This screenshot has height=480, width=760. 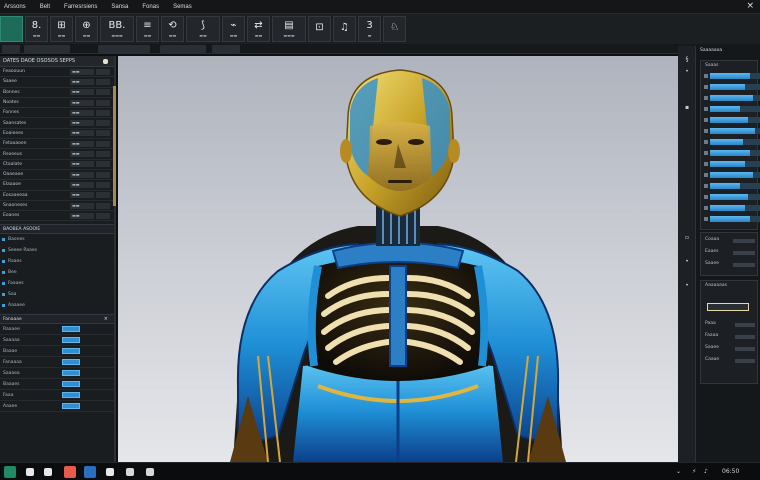 What do you see at coordinates (706, 471) in the screenshot?
I see `volume-icon: ♪` at bounding box center [706, 471].